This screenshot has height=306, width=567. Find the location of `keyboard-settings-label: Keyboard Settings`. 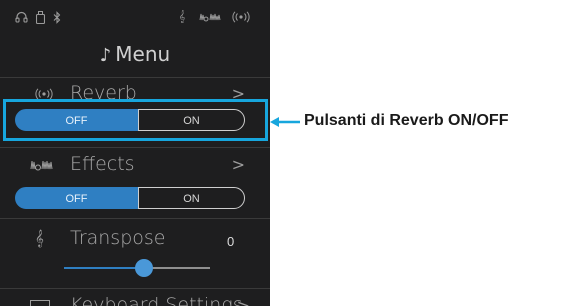

keyboard-settings-label: Keyboard Settings is located at coordinates (156, 300).